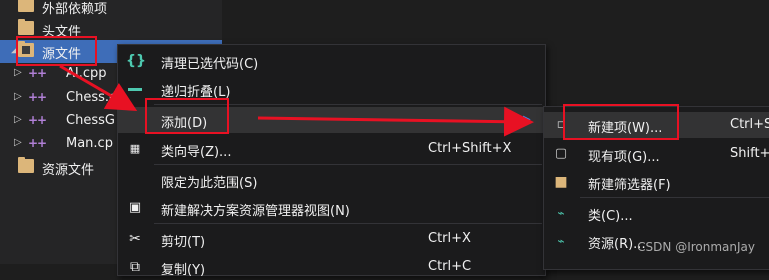 The height and width of the screenshot is (280, 769). I want to click on watermark: CSDN @IronmanJay, so click(696, 247).